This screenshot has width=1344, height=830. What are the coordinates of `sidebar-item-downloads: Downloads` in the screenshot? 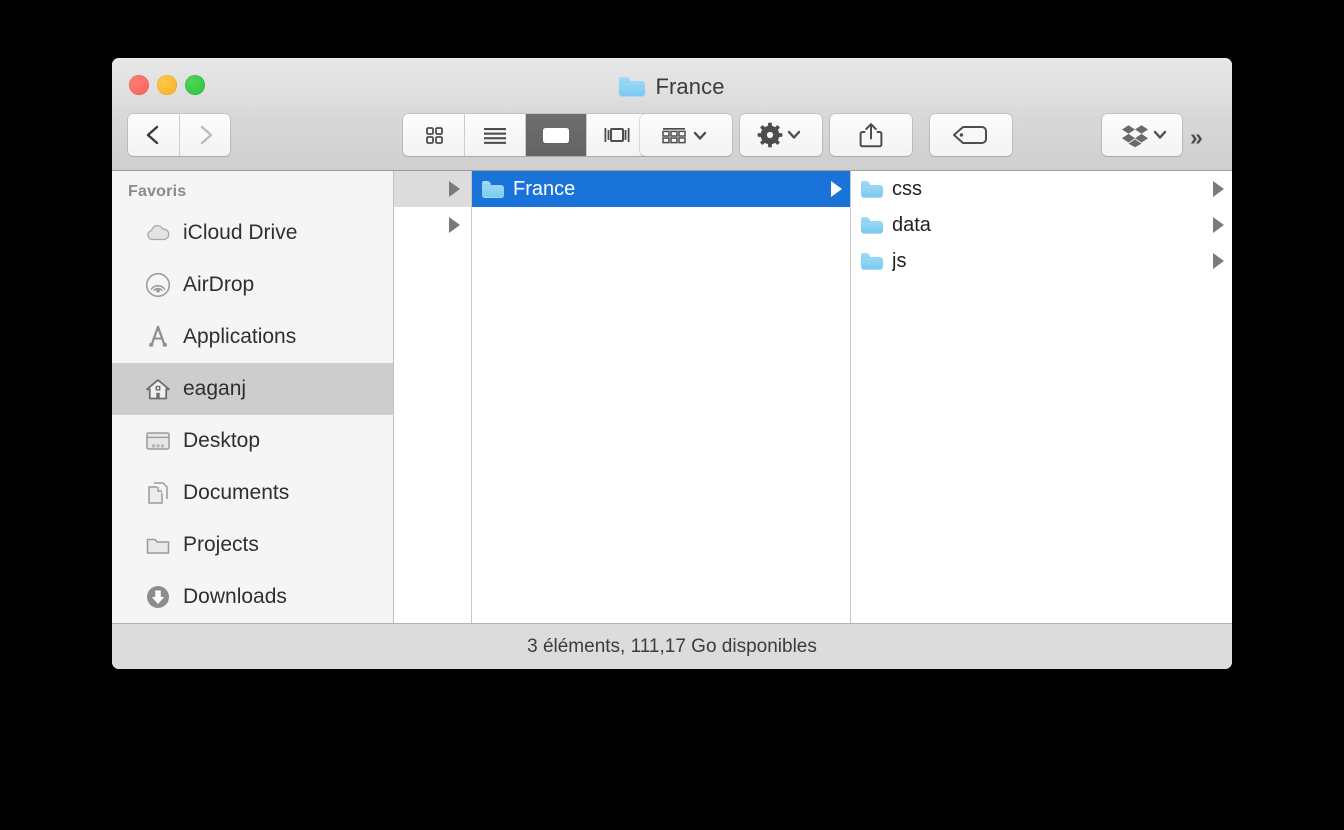 It's located at (252, 597).